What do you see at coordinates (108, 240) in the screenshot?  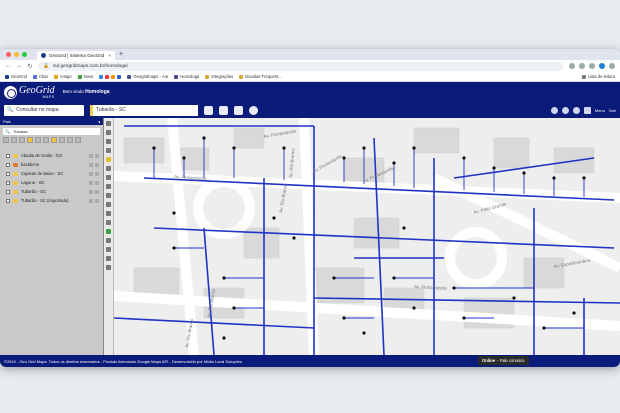 I see `map-tool-icon` at bounding box center [108, 240].